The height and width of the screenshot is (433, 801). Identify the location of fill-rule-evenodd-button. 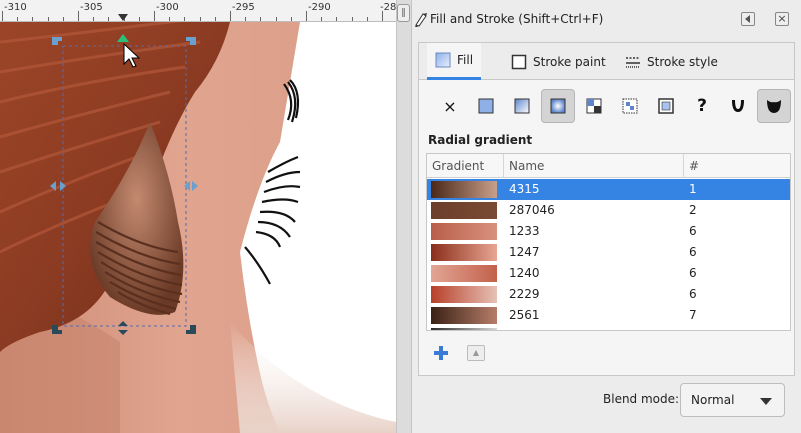
(738, 106).